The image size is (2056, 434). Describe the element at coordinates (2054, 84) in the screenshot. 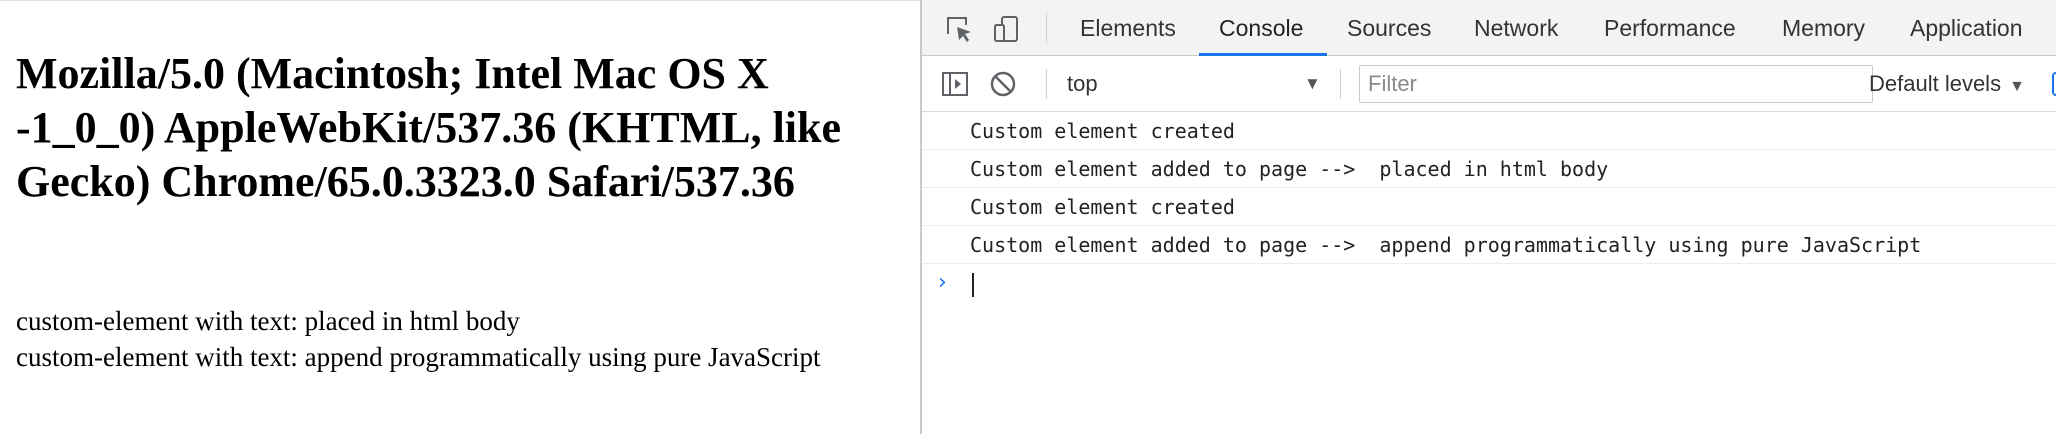

I see `settings-toggle-icon` at that location.